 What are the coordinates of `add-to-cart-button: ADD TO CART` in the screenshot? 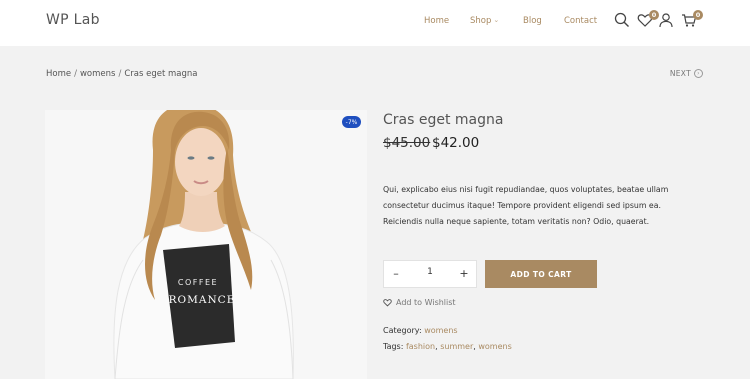 It's located at (541, 274).